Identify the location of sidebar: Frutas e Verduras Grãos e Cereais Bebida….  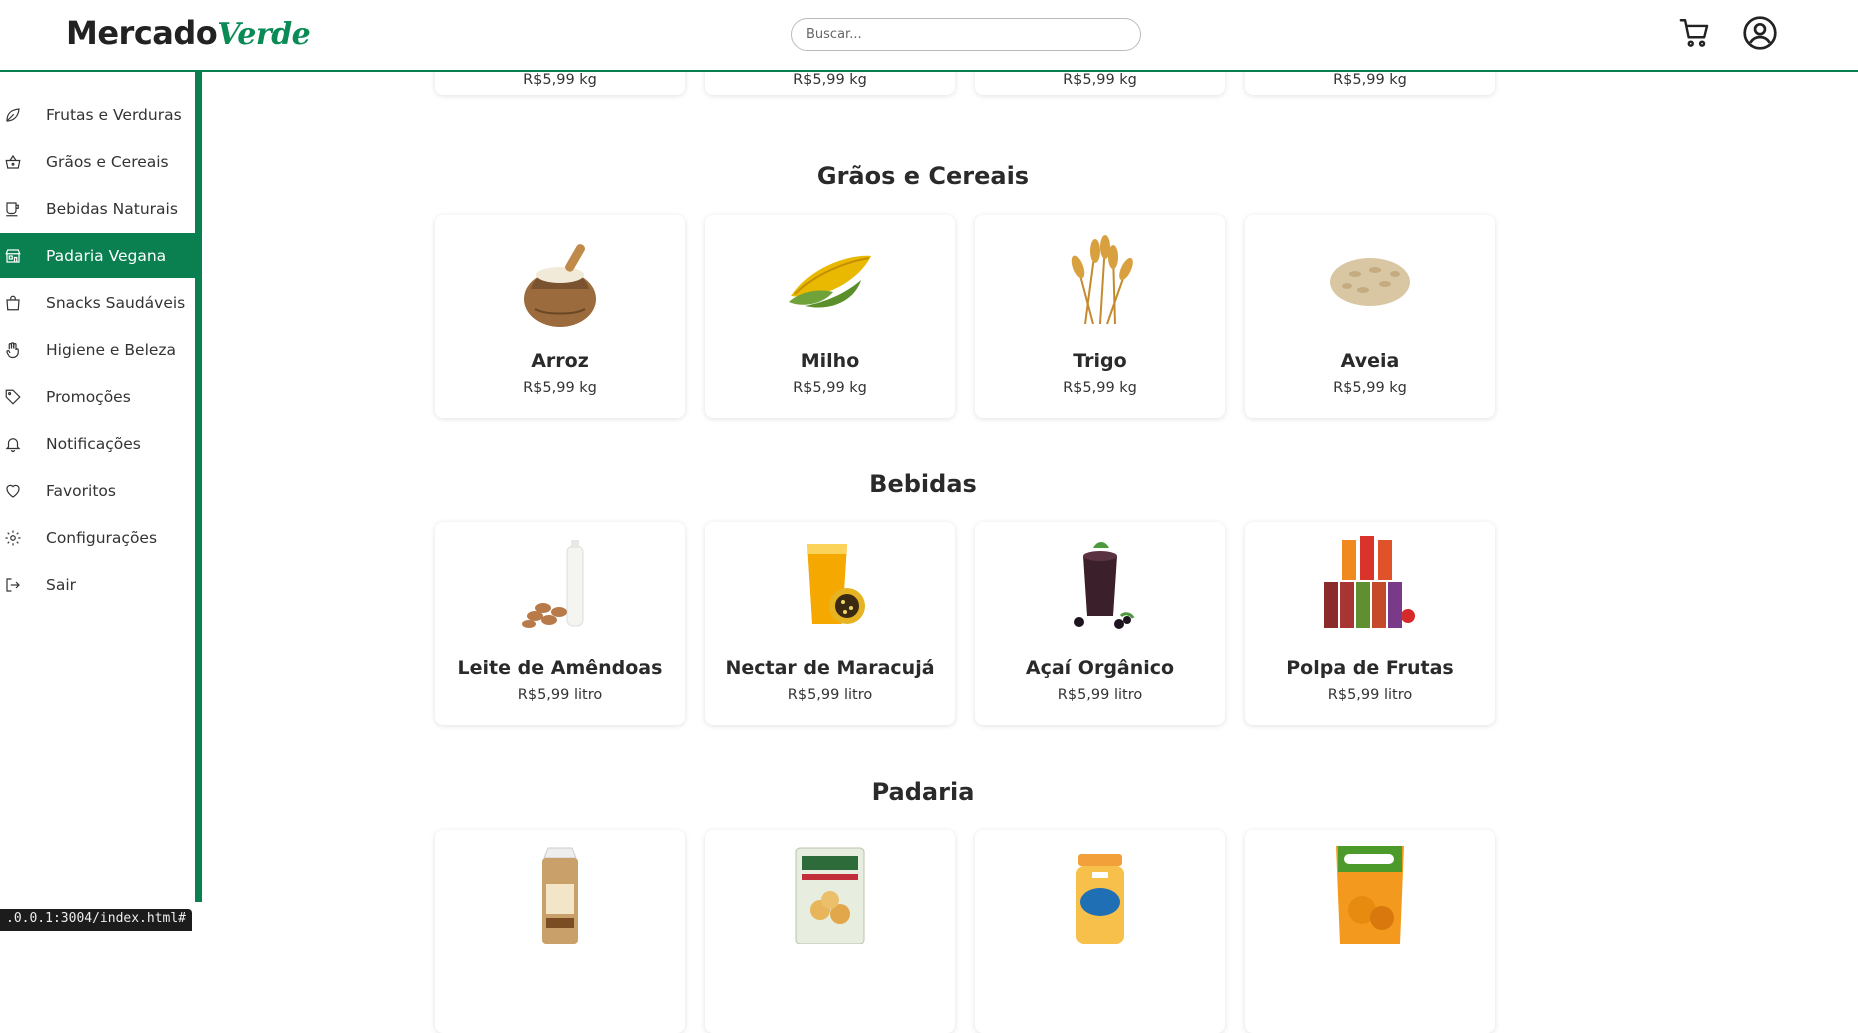
(101, 487).